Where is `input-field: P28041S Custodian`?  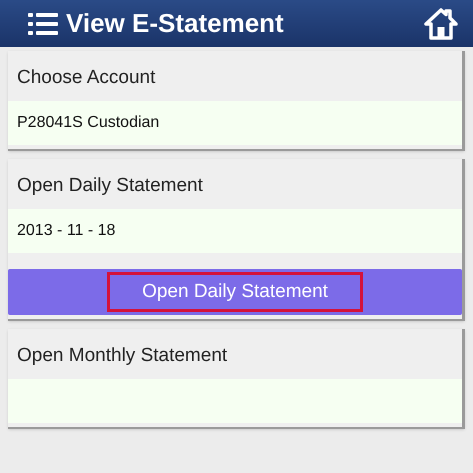
input-field: P28041S Custodian is located at coordinates (235, 123).